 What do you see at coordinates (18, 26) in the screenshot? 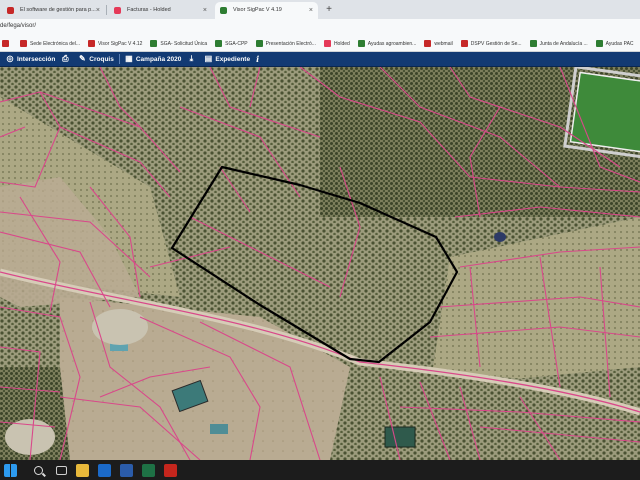
I see `url-text: de/fega/visor/` at bounding box center [18, 26].